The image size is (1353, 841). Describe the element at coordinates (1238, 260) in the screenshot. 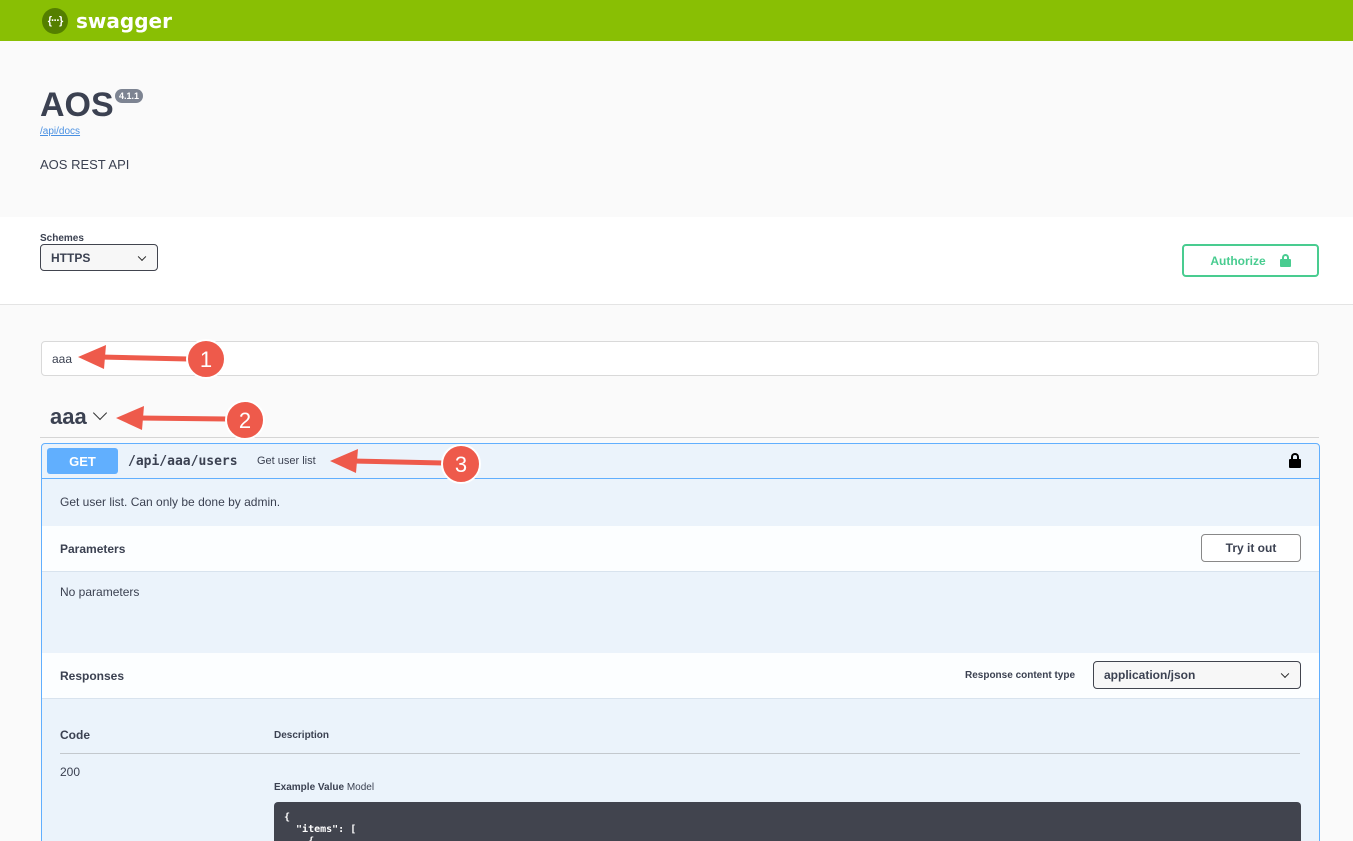

I see `authorize-label: Authorize` at that location.